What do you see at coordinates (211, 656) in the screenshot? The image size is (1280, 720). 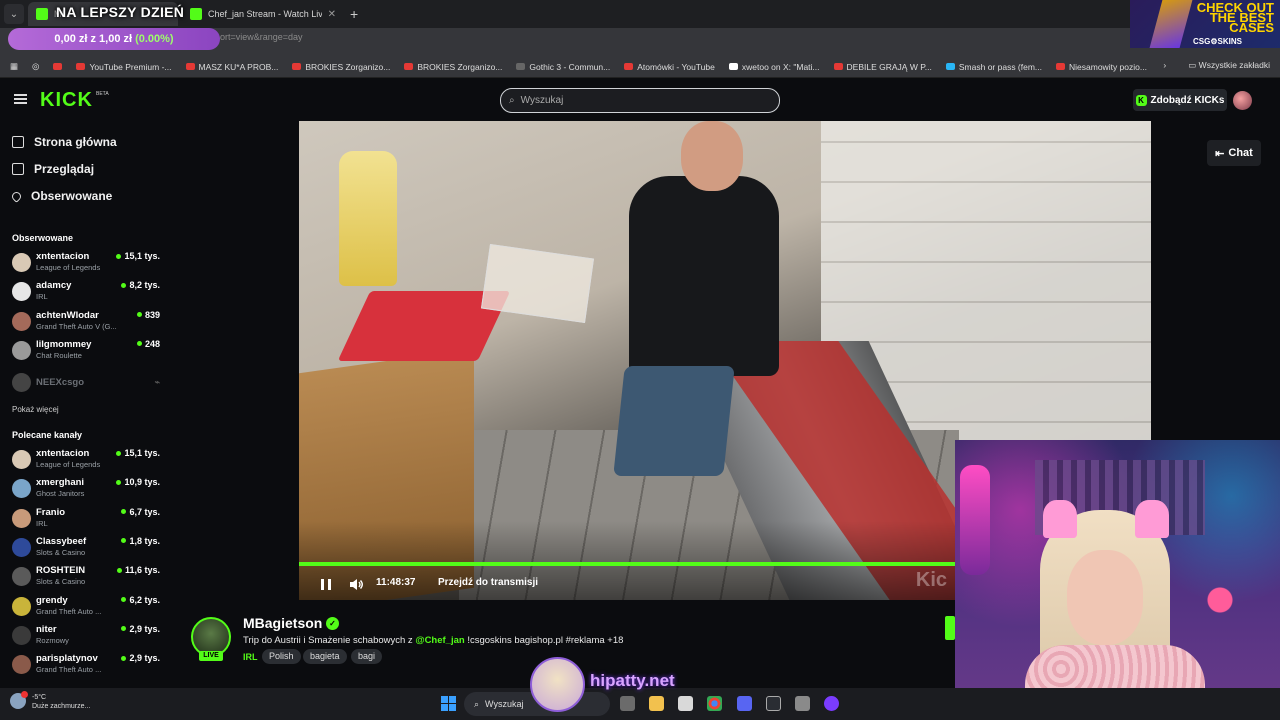 I see `live-badge: LIVE` at bounding box center [211, 656].